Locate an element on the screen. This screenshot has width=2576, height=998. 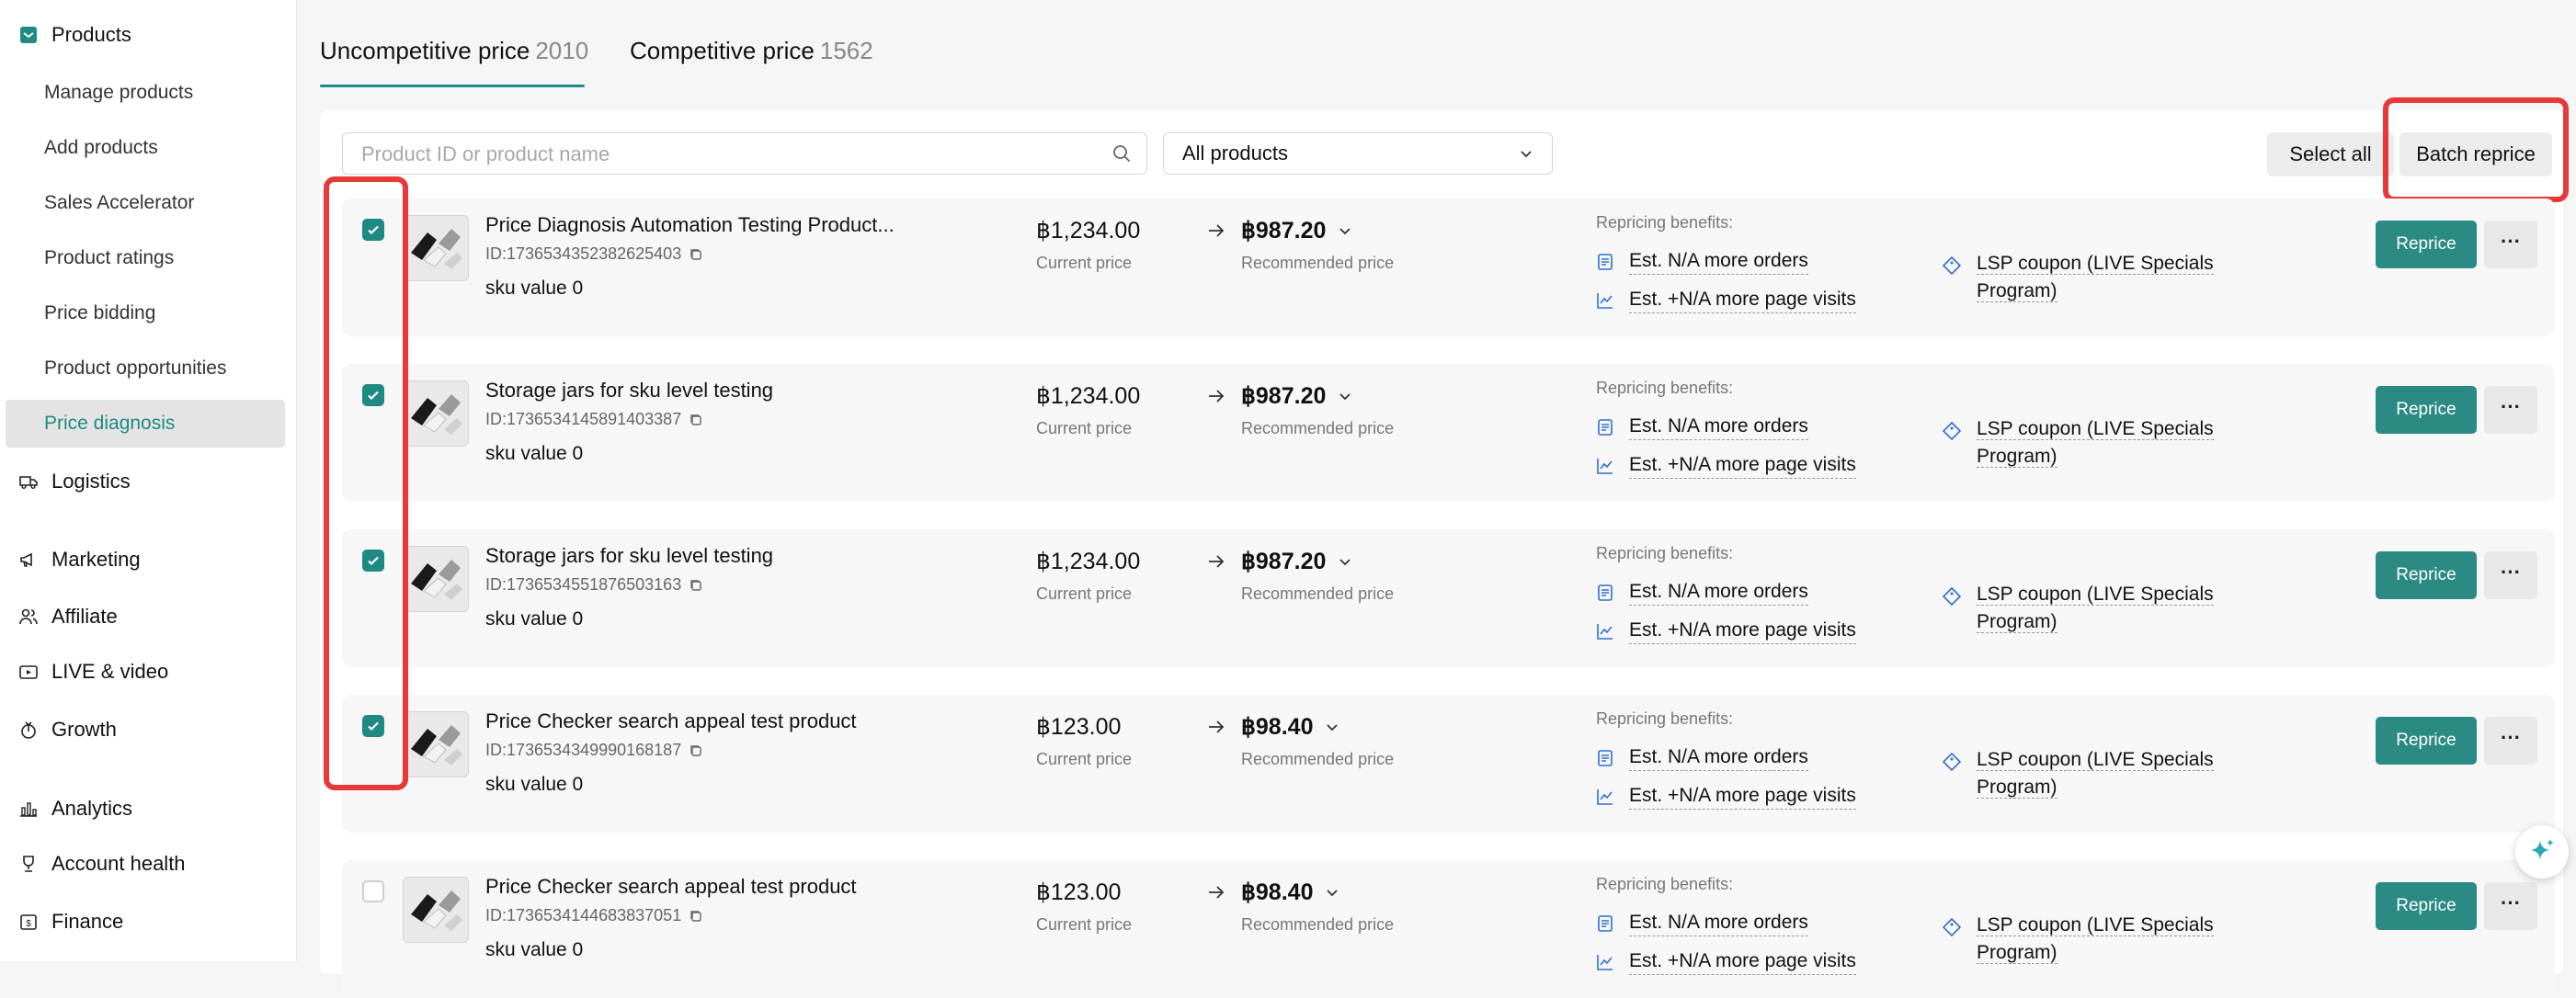
select-all-button: Select all is located at coordinates (2330, 154).